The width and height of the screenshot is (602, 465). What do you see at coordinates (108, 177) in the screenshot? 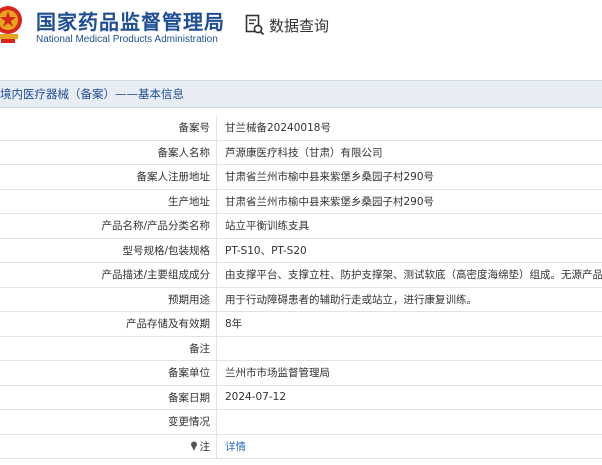
I see `row-label: 备案人注册地址` at bounding box center [108, 177].